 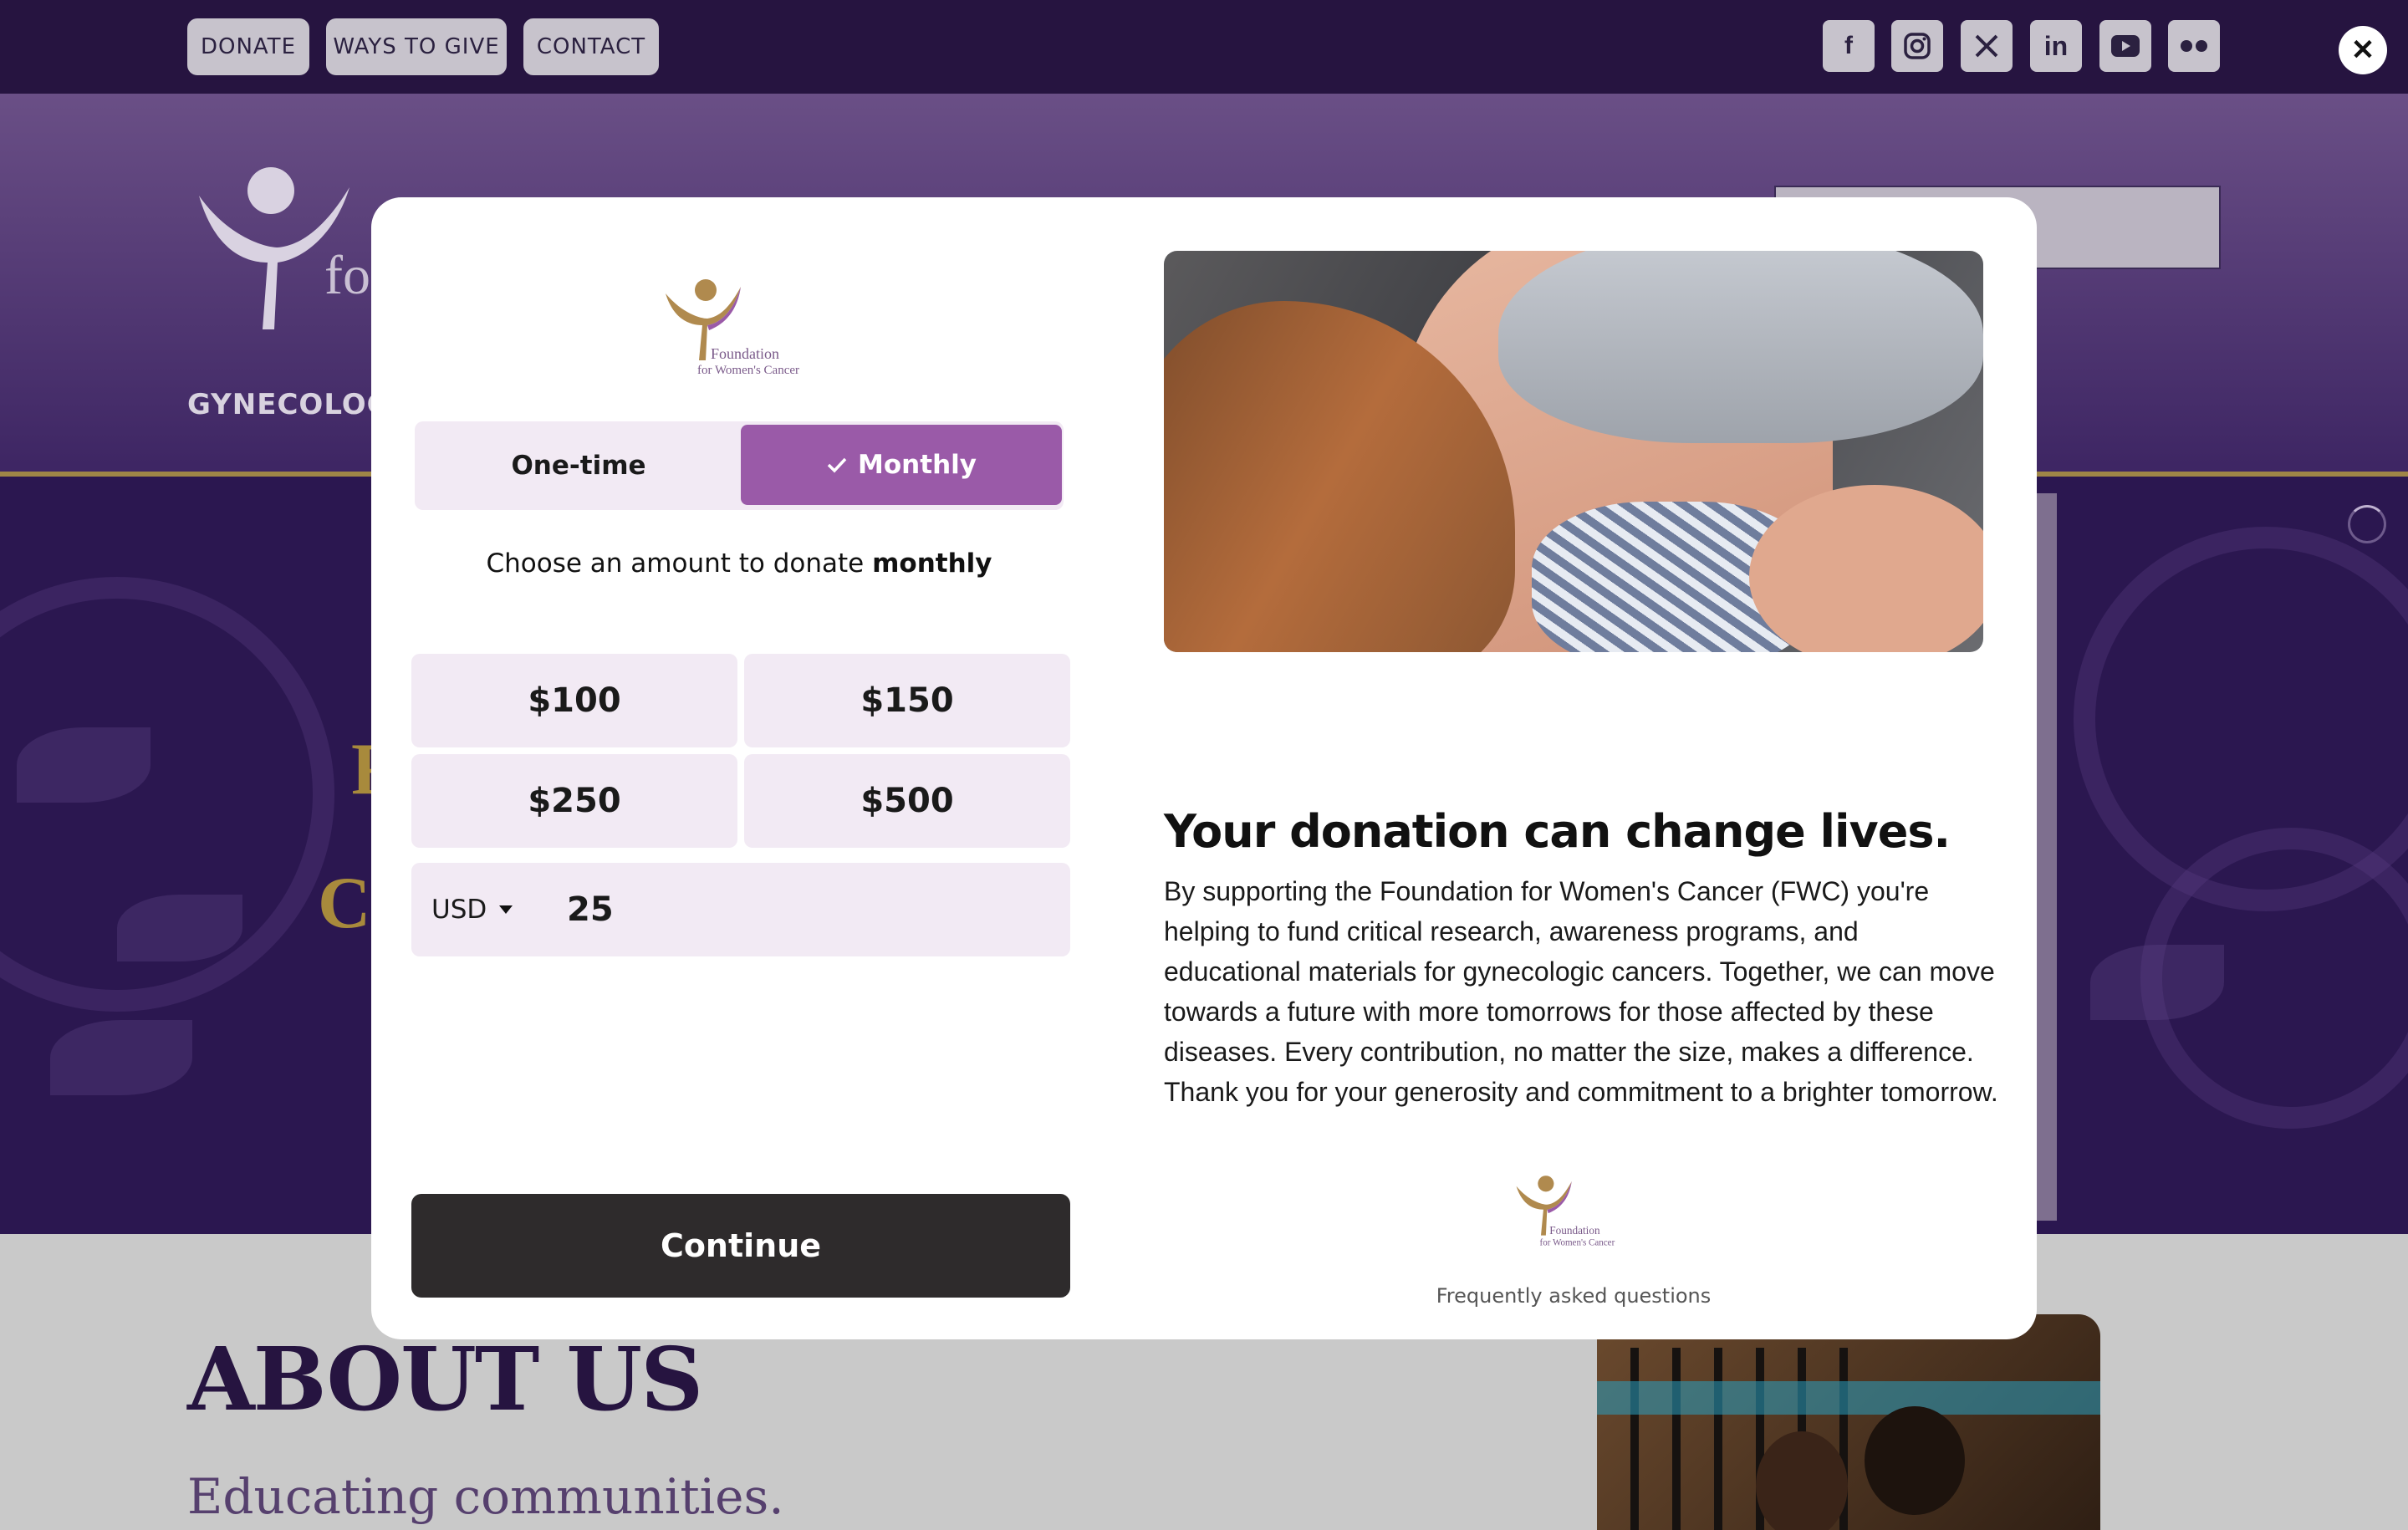 What do you see at coordinates (1577, 1242) in the screenshot?
I see `logo-text-tagline-small: for Women's Cancer` at bounding box center [1577, 1242].